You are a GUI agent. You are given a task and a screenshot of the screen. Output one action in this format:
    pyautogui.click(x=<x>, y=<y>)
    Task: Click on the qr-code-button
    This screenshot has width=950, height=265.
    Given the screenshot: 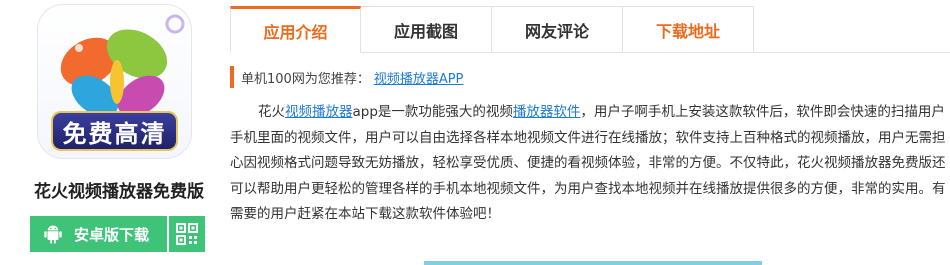 What is the action you would take?
    pyautogui.click(x=187, y=234)
    